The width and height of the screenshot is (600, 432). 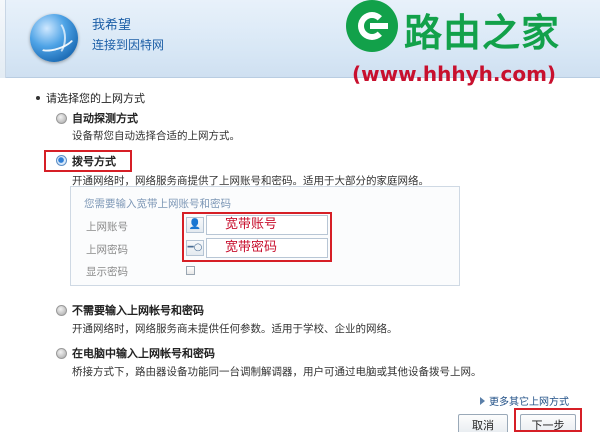 What do you see at coordinates (107, 250) in the screenshot?
I see `password-label: 上网密码` at bounding box center [107, 250].